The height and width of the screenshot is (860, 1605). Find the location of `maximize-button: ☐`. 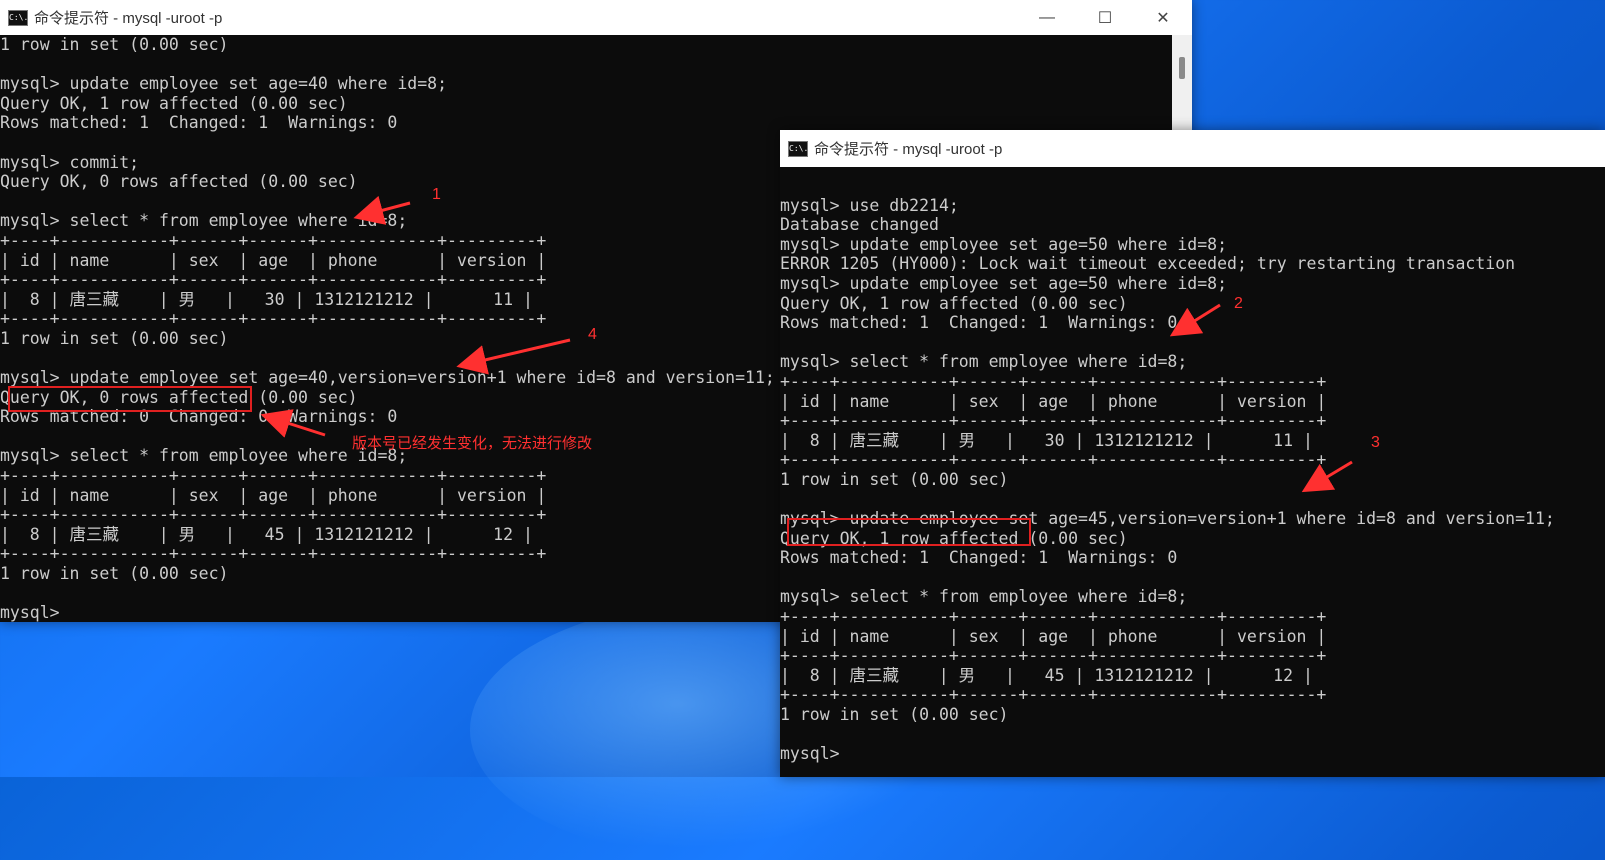

maximize-button: ☐ is located at coordinates (1105, 17).